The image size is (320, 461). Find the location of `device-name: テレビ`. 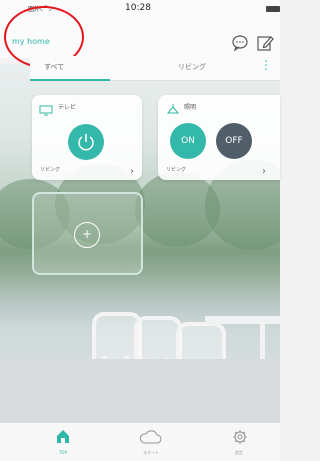

device-name: テレビ is located at coordinates (67, 107).